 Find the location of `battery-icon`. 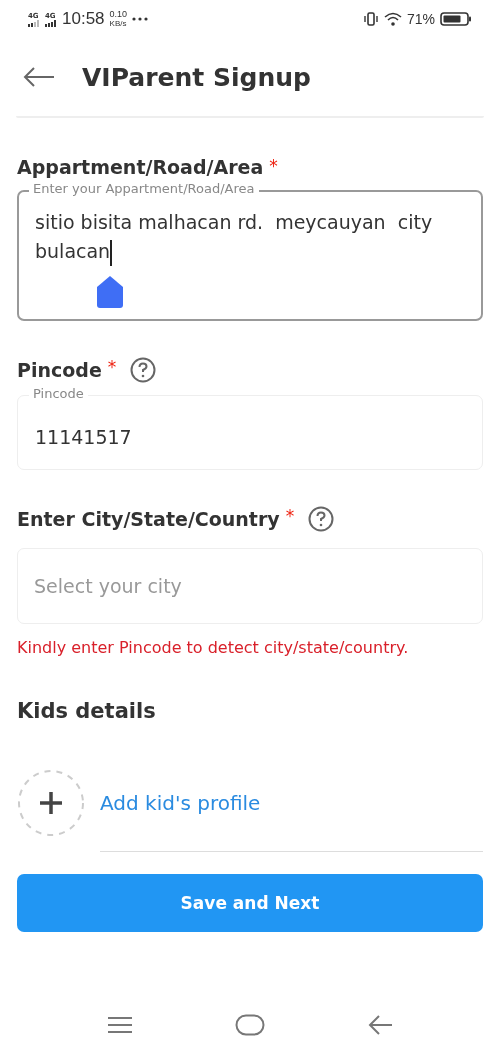

battery-icon is located at coordinates (456, 19).